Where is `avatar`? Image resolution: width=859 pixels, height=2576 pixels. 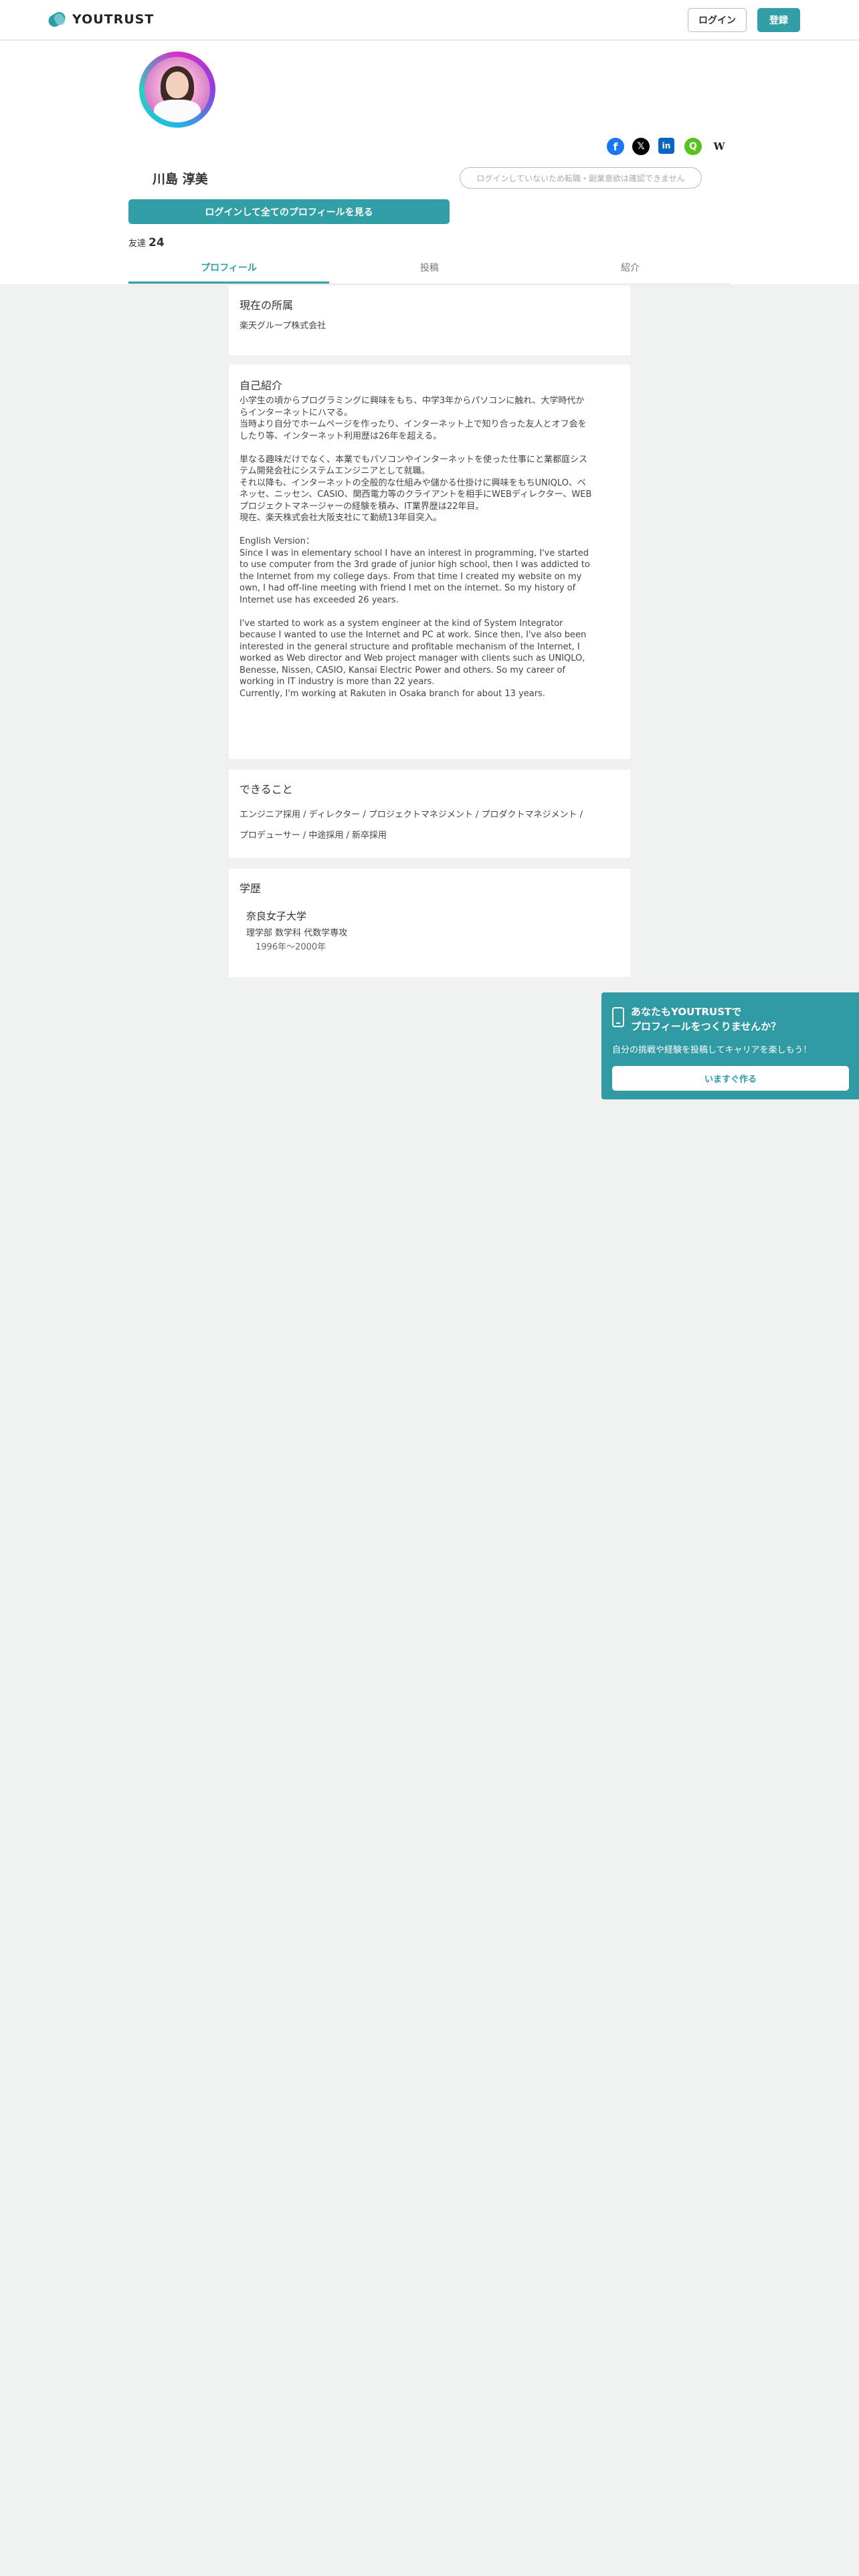
avatar is located at coordinates (177, 90).